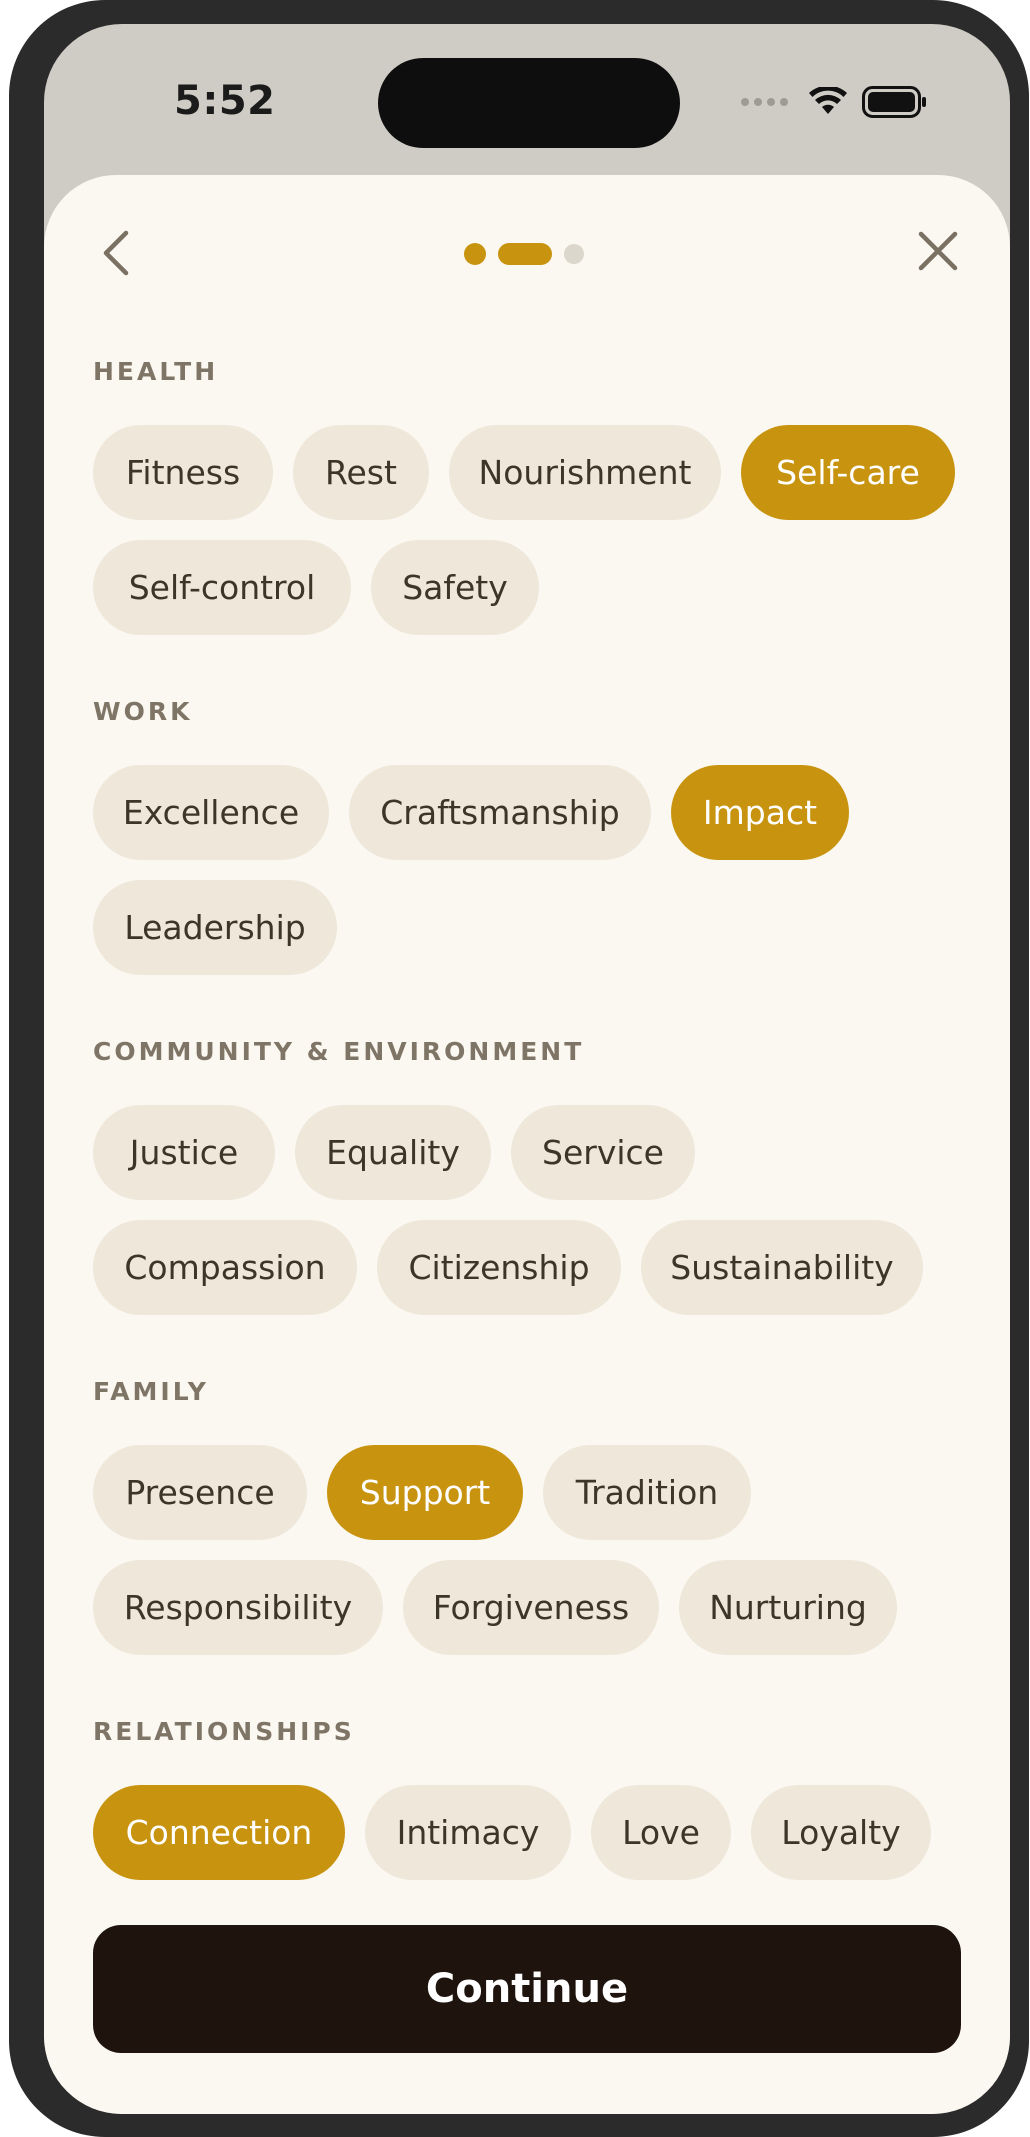 The image size is (1030, 2137). I want to click on status-bar: 5:52, so click(527, 99).